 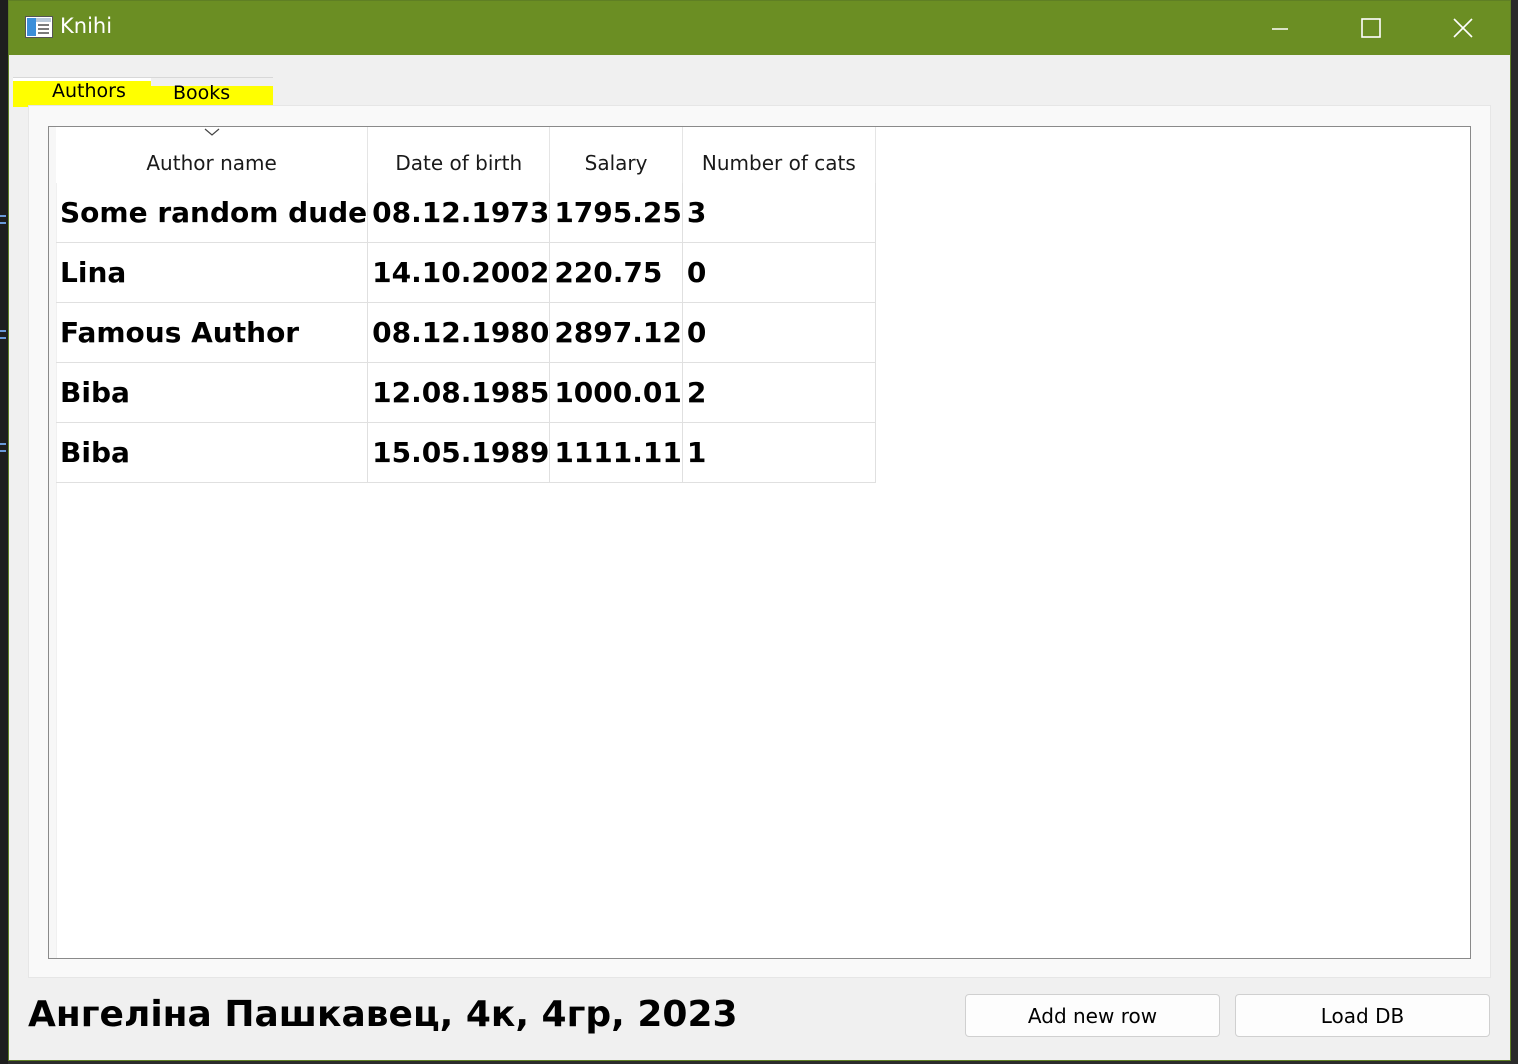 What do you see at coordinates (779, 213) in the screenshot?
I see `cell-number-of-cats: 3` at bounding box center [779, 213].